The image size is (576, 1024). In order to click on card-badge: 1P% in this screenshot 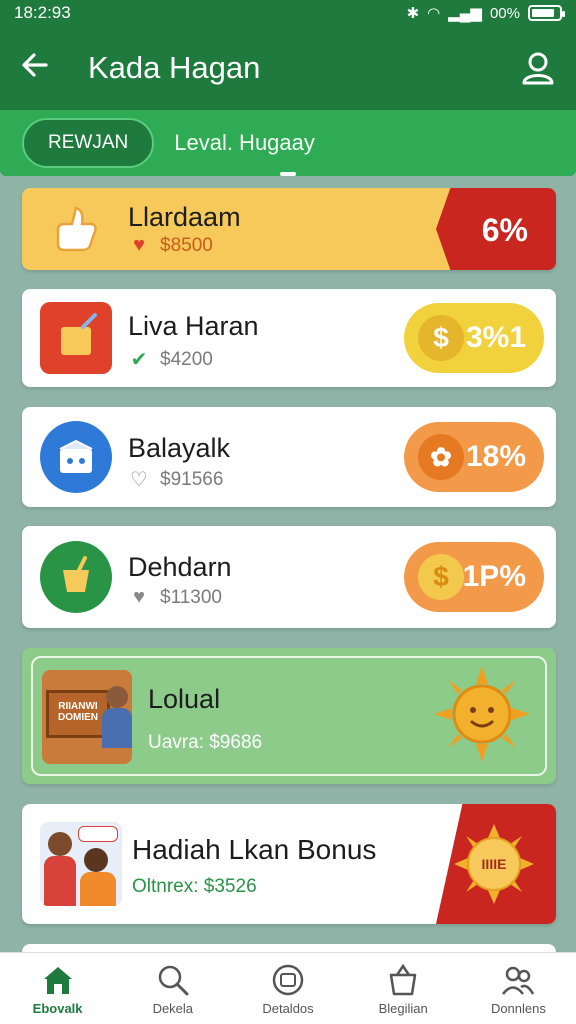, I will do `click(494, 576)`.